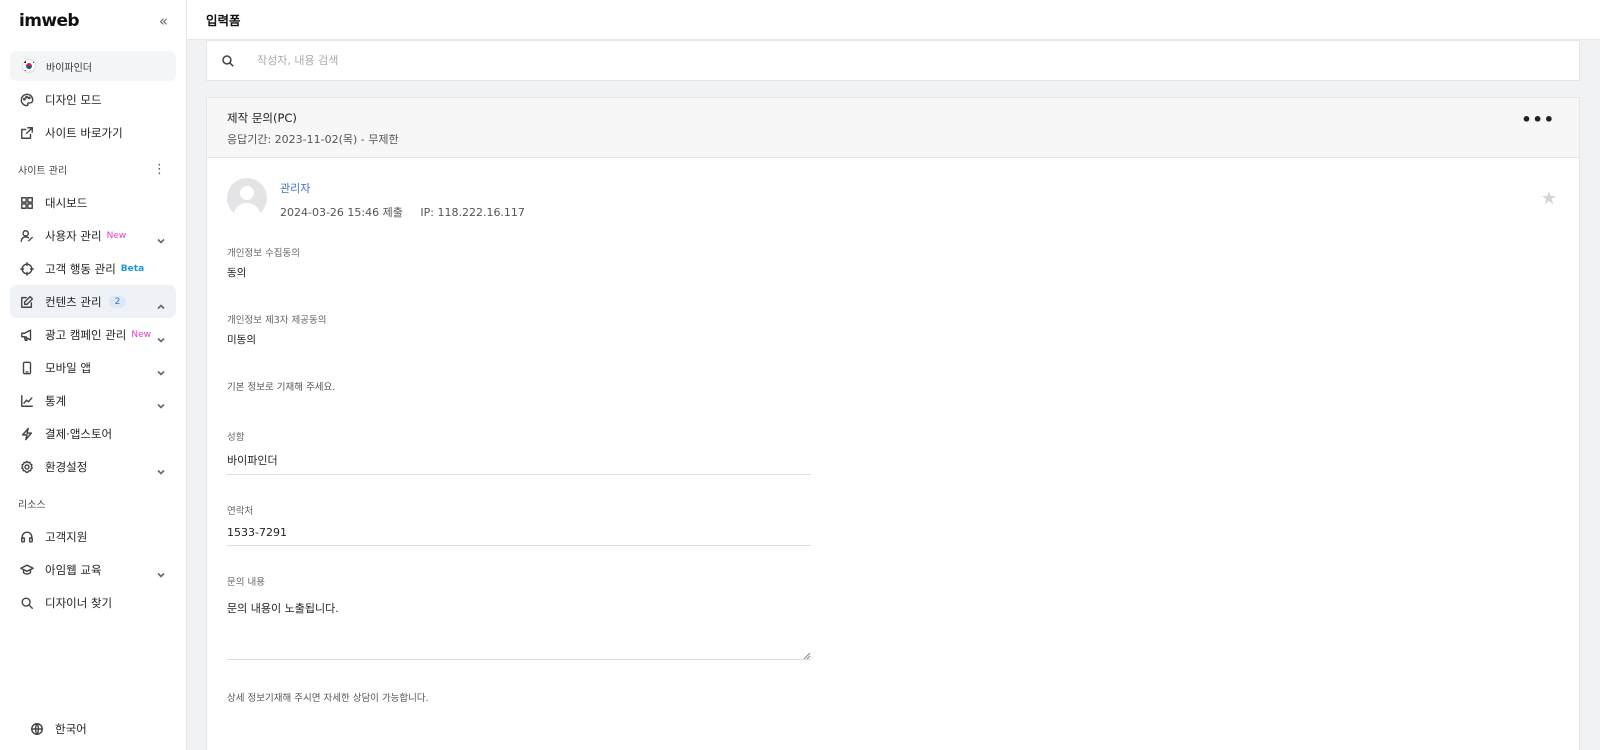 The height and width of the screenshot is (750, 1600). Describe the element at coordinates (27, 368) in the screenshot. I see `mobile-icon` at that location.